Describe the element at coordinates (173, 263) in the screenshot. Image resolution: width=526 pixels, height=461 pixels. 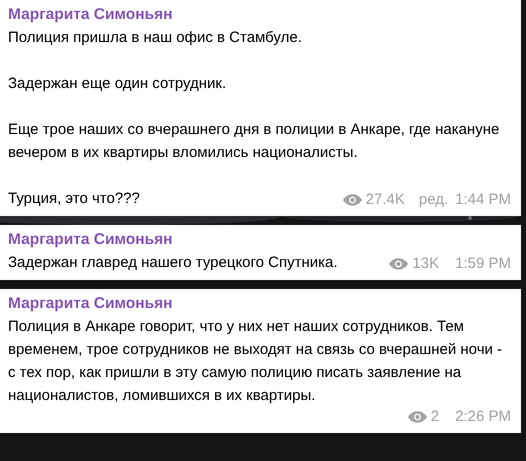
I see `message-text: Задержан главред нашего турецкого Спутника.` at that location.